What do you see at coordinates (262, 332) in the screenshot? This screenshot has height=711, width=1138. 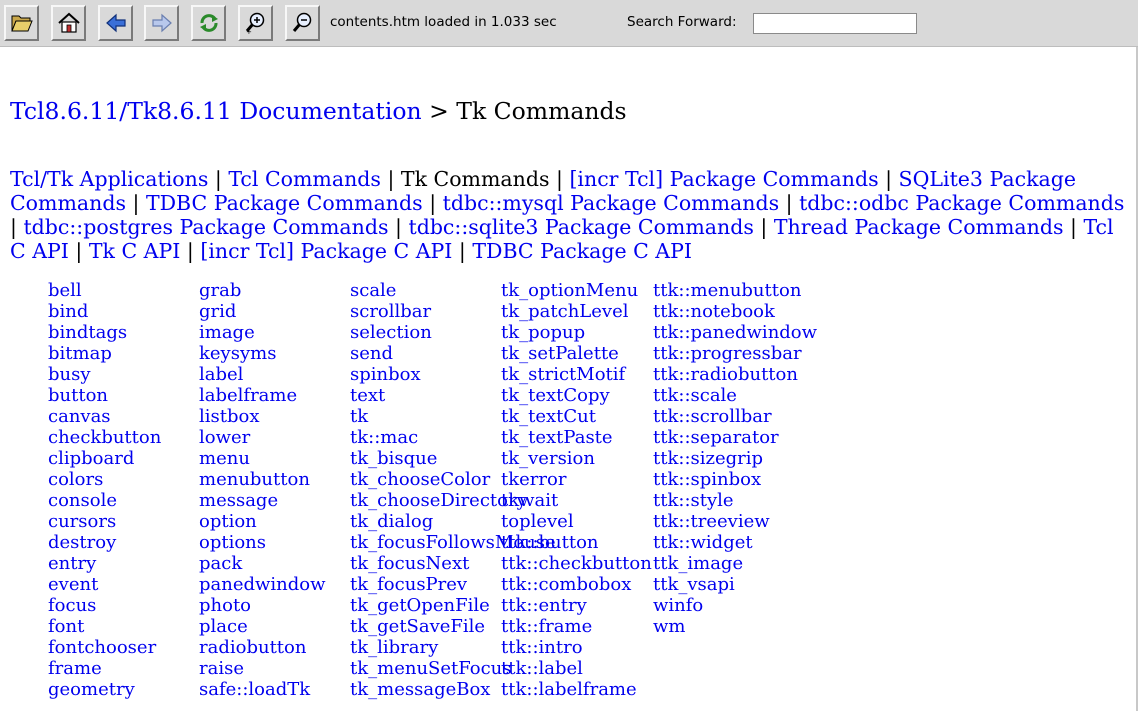 I see `command-link: image` at bounding box center [262, 332].